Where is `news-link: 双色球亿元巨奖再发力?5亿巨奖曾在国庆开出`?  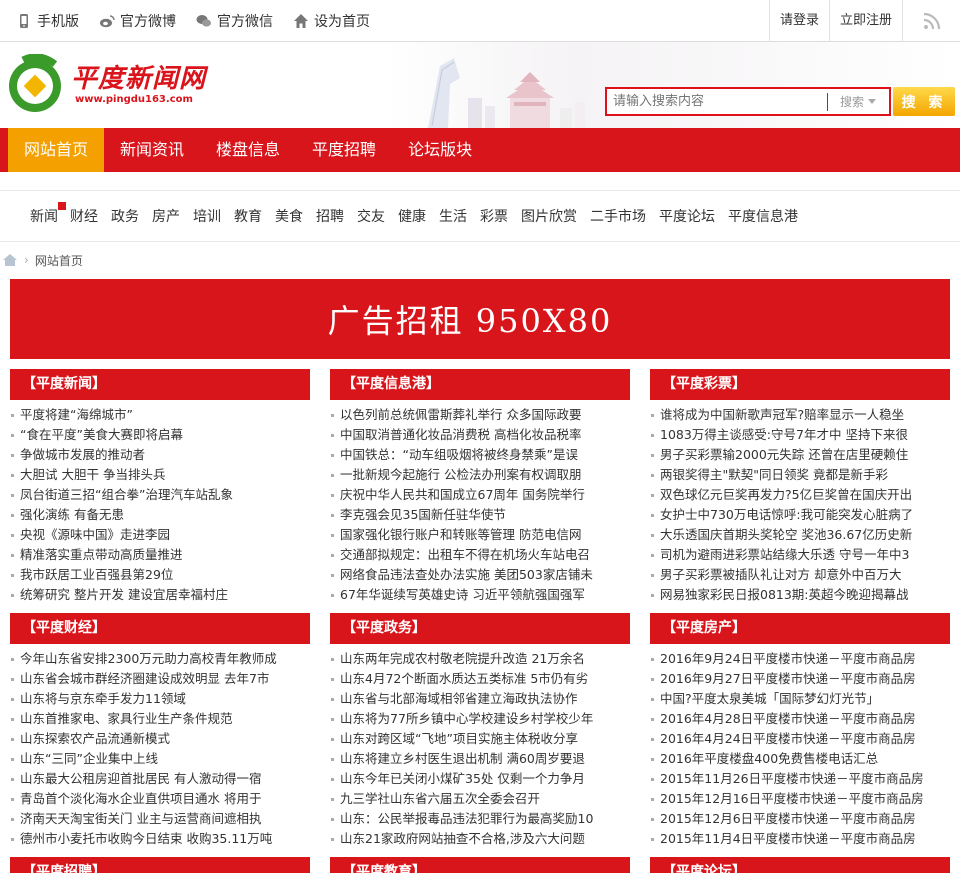
news-link: 双色球亿元巨奖再发力?5亿巨奖曾在国庆开出 is located at coordinates (800, 495).